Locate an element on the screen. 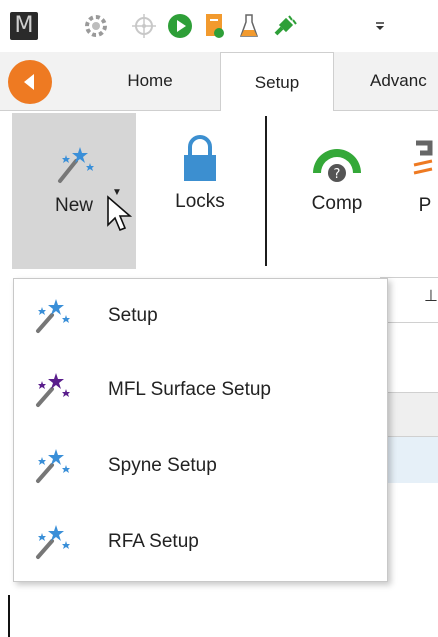 The height and width of the screenshot is (637, 438). lock-icon is located at coordinates (200, 158).